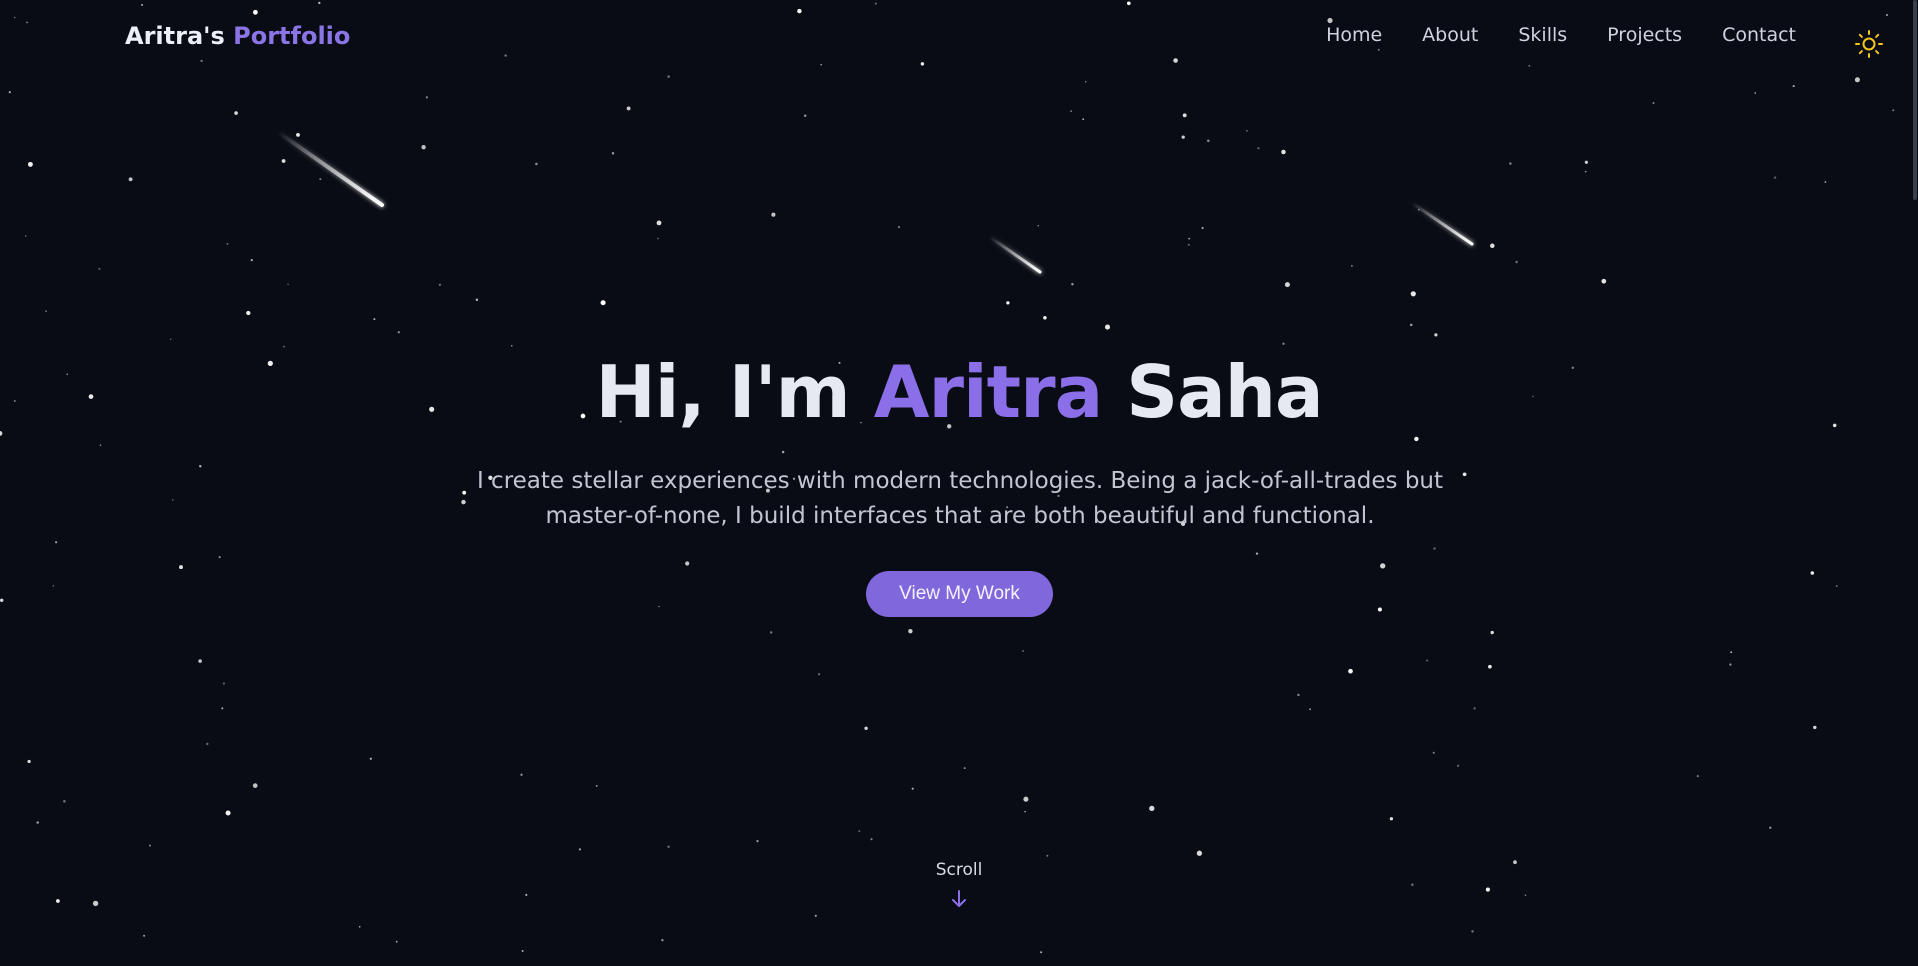 The width and height of the screenshot is (1918, 966). Describe the element at coordinates (959, 594) in the screenshot. I see `view-my-work-button: View My Work` at that location.